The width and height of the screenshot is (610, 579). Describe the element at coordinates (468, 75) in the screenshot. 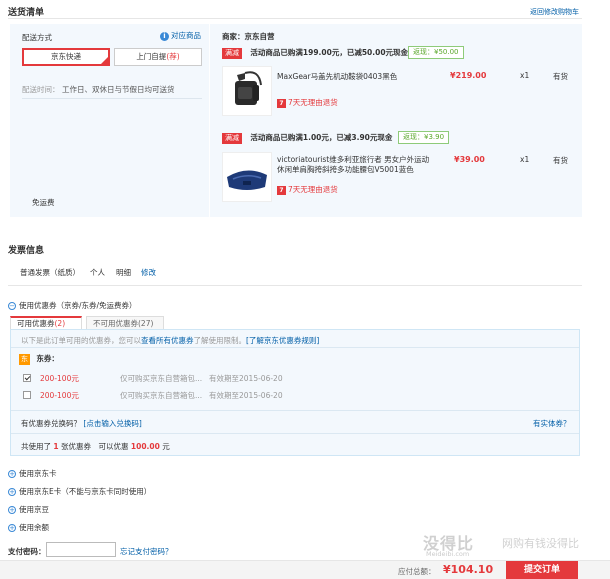

I see `product-price: ¥219.00` at that location.